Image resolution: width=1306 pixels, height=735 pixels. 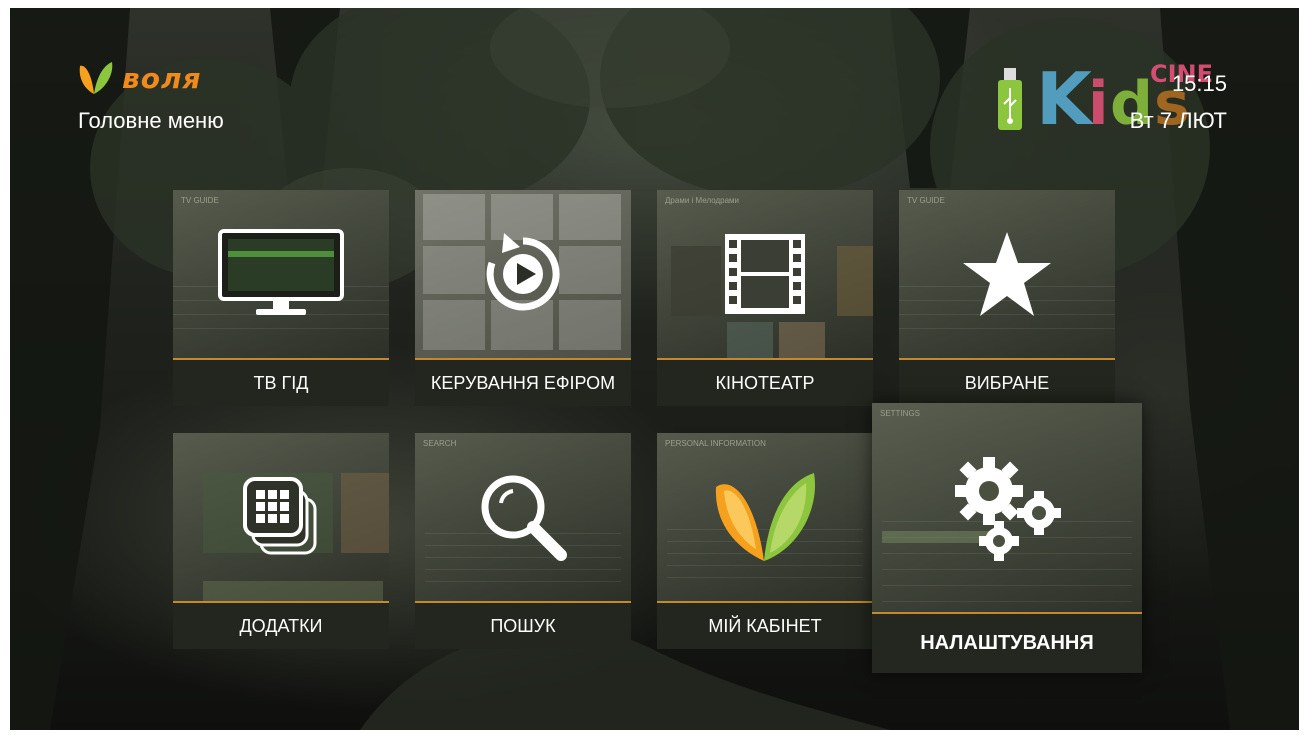 I want to click on tile-tv-guide: TV GUIDE ТВ ГІД, so click(x=281, y=298).